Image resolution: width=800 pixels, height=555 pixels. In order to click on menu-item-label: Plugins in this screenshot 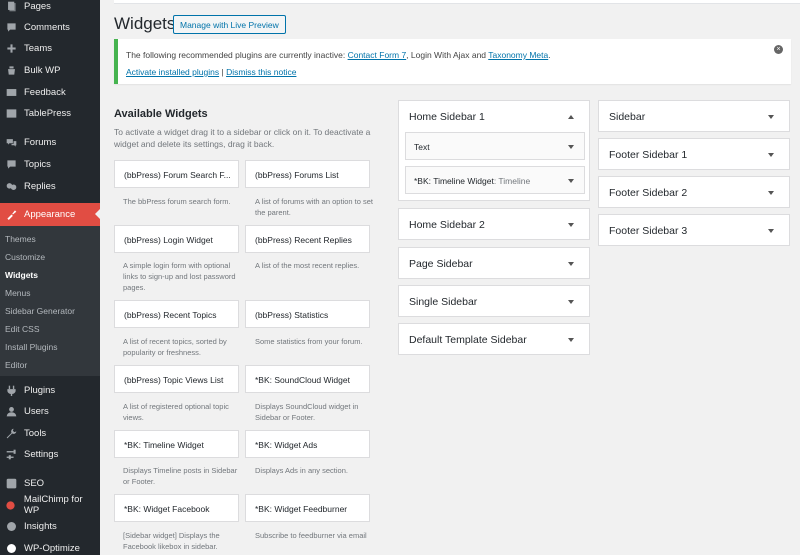, I will do `click(40, 390)`.